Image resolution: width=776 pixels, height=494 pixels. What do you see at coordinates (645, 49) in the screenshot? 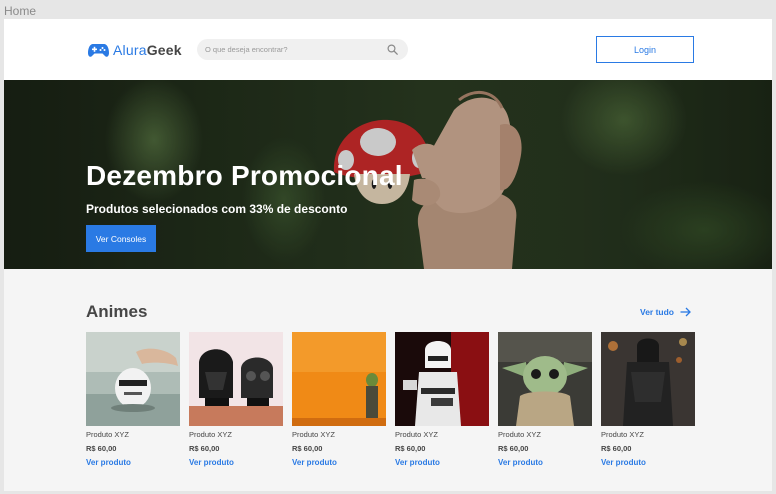
I see `login-button: Login` at bounding box center [645, 49].